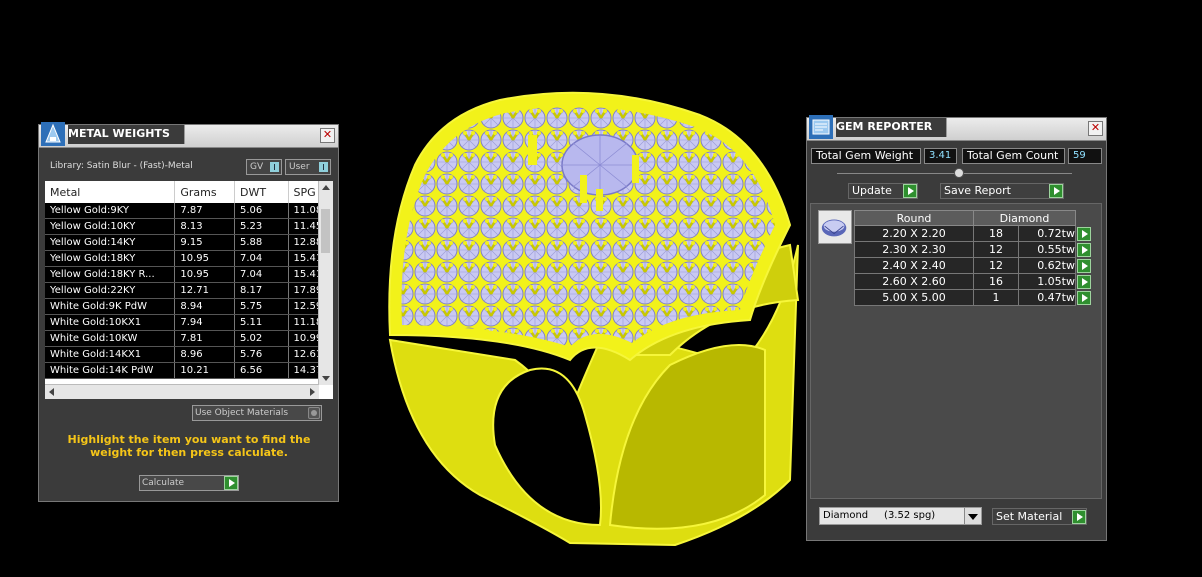 The height and width of the screenshot is (577, 1202). What do you see at coordinates (914, 218) in the screenshot?
I see `col-header-shape: Round` at bounding box center [914, 218].